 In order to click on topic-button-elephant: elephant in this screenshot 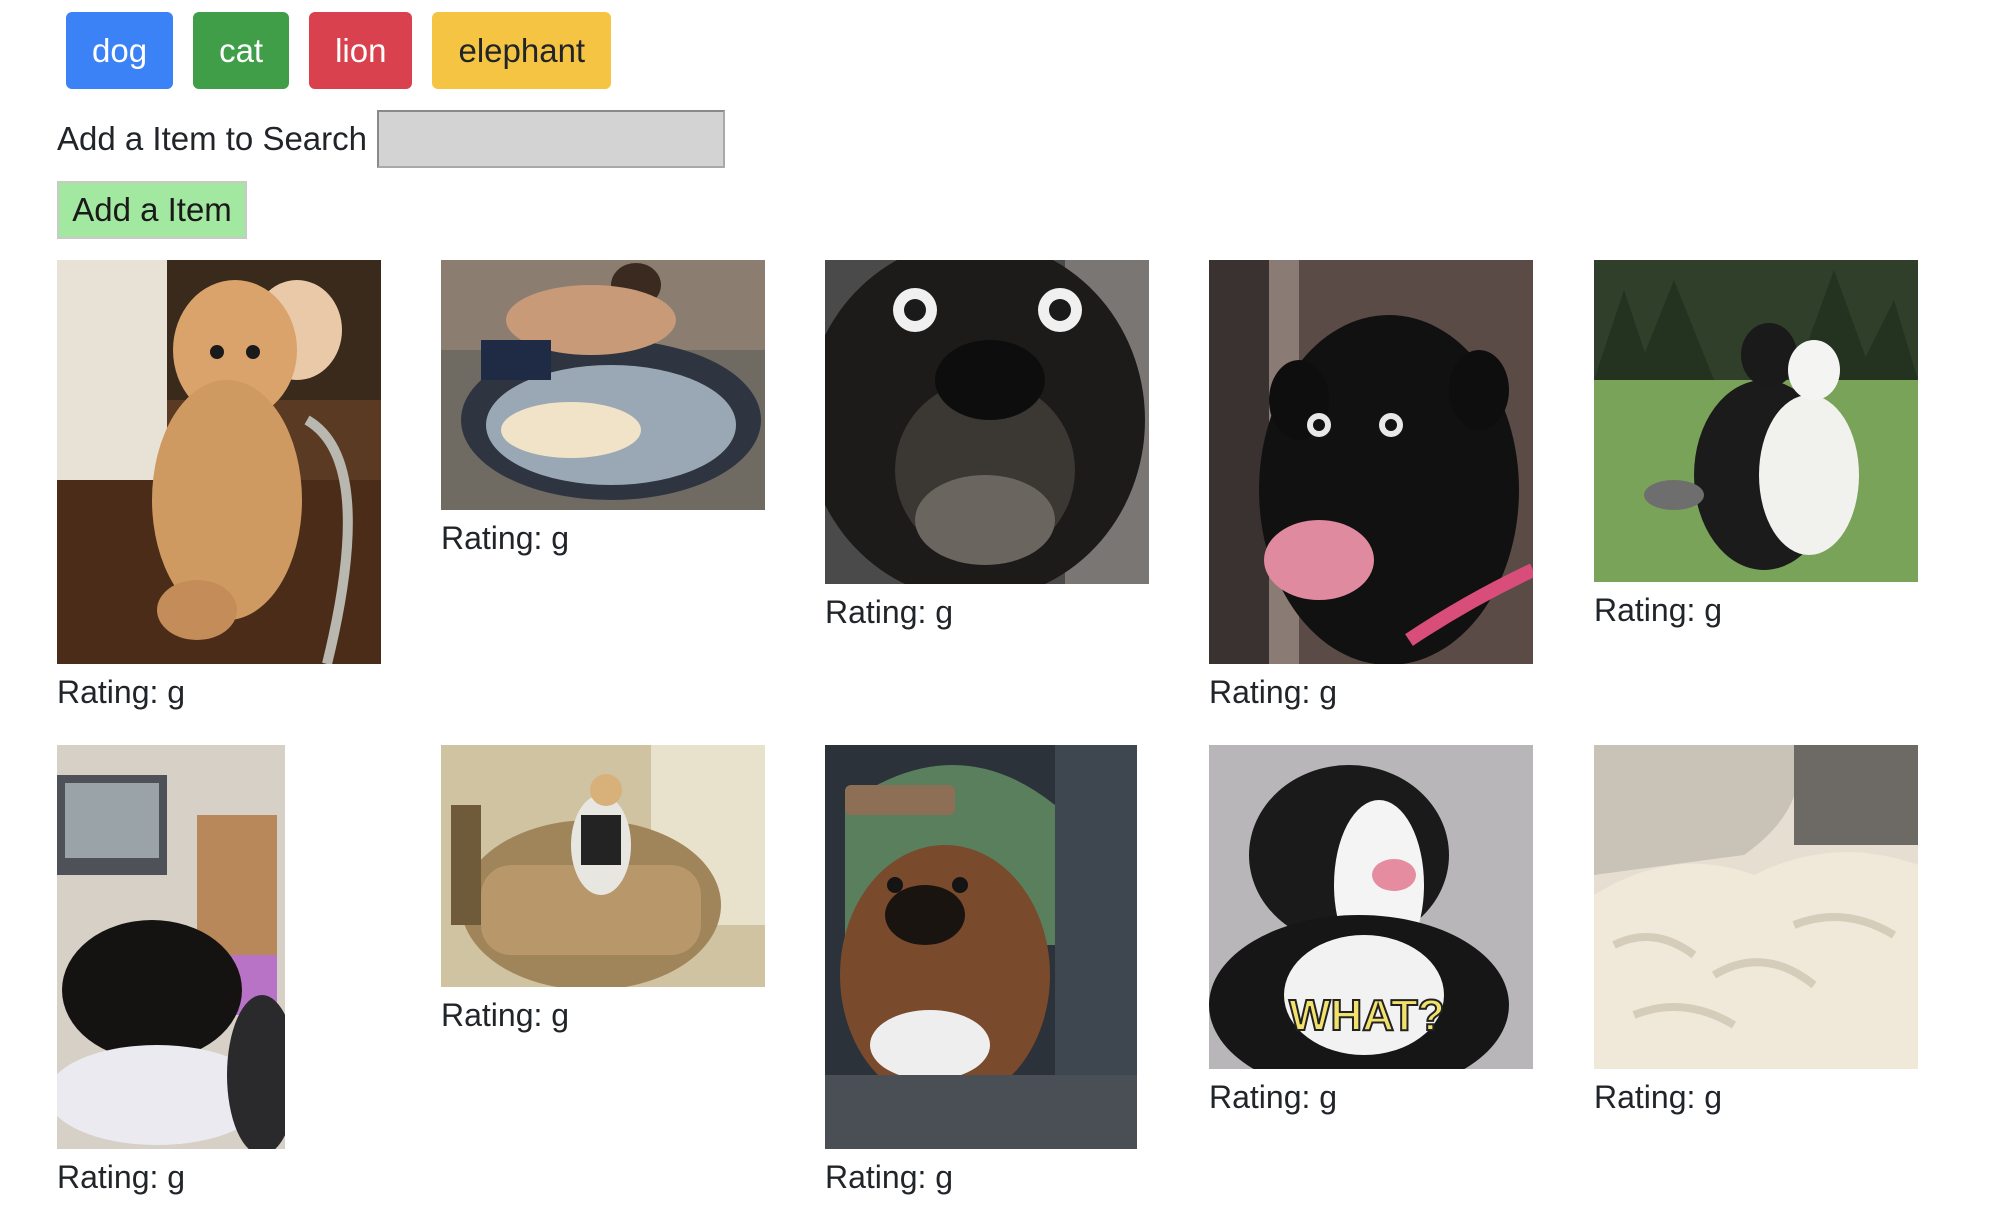, I will do `click(522, 50)`.